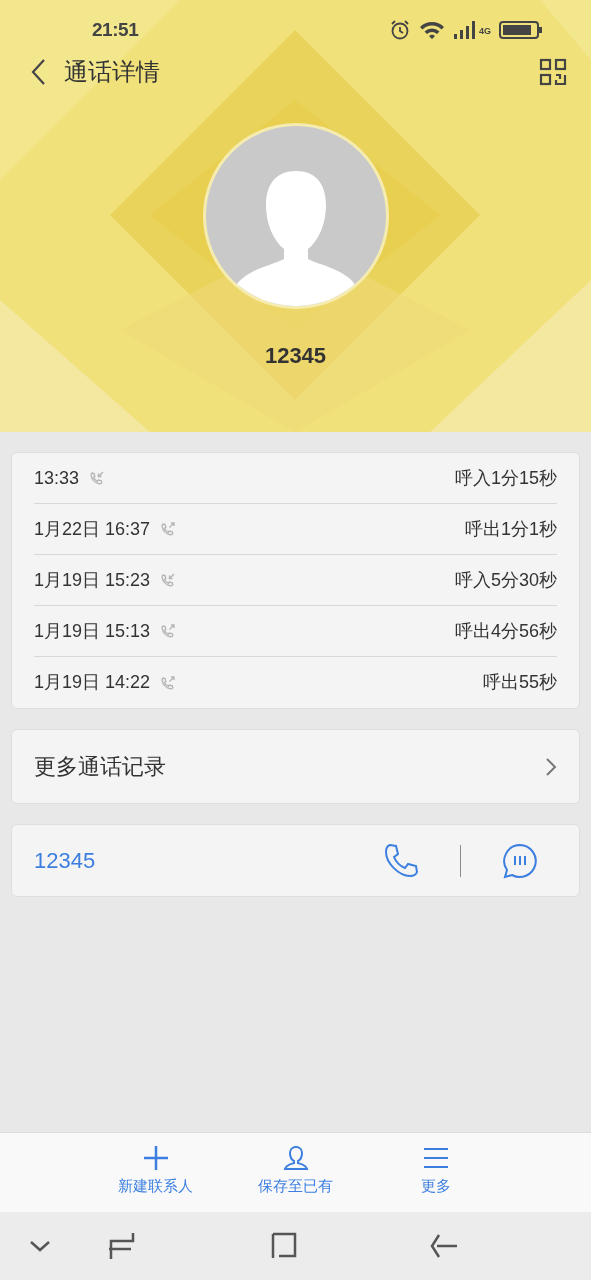 This screenshot has width=591, height=1280. What do you see at coordinates (40, 1246) in the screenshot?
I see `collapse-button` at bounding box center [40, 1246].